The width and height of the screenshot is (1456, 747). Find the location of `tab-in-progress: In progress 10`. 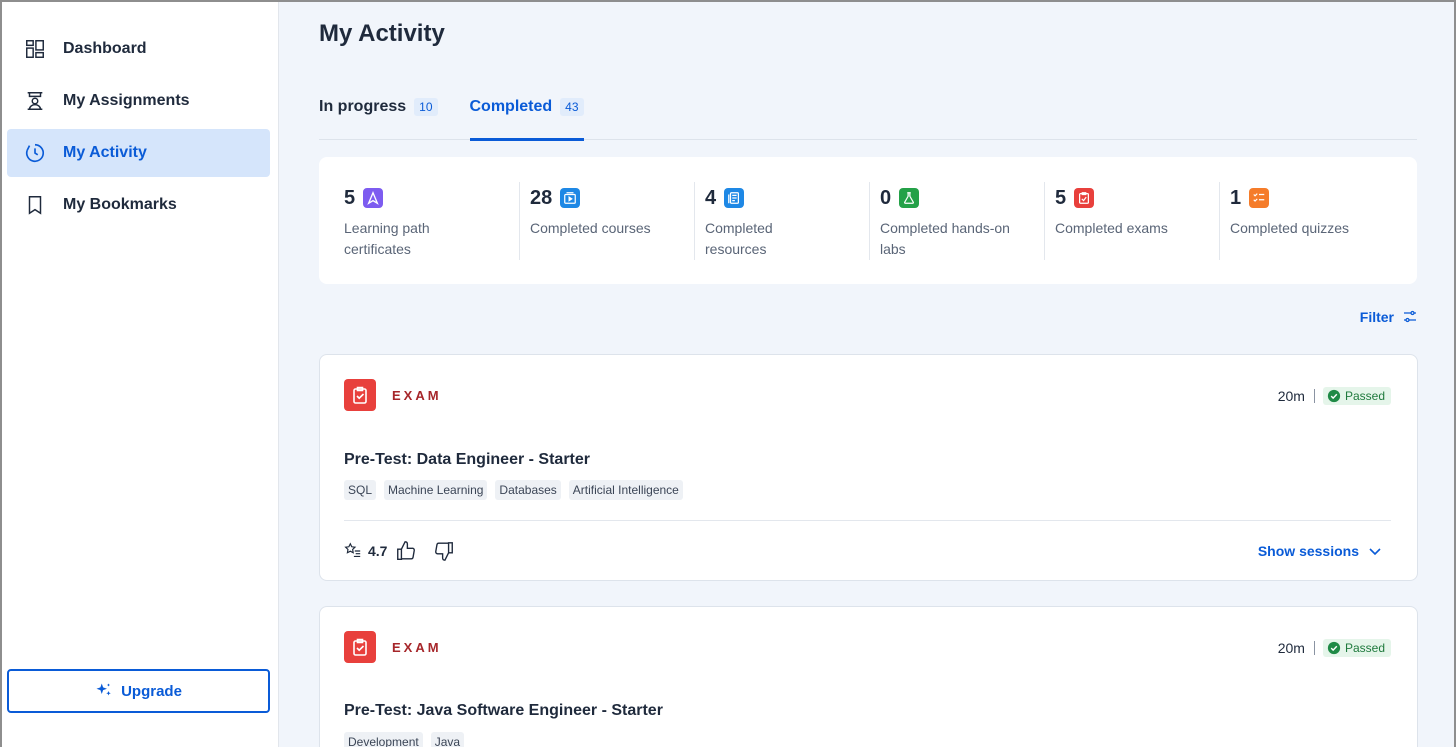

tab-in-progress: In progress 10 is located at coordinates (378, 112).